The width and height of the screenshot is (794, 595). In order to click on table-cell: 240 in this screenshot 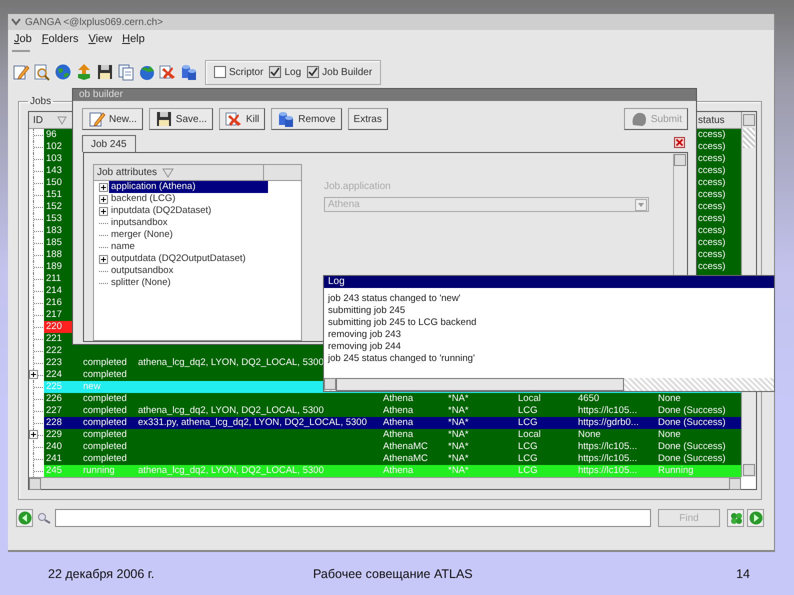, I will do `click(54, 446)`.